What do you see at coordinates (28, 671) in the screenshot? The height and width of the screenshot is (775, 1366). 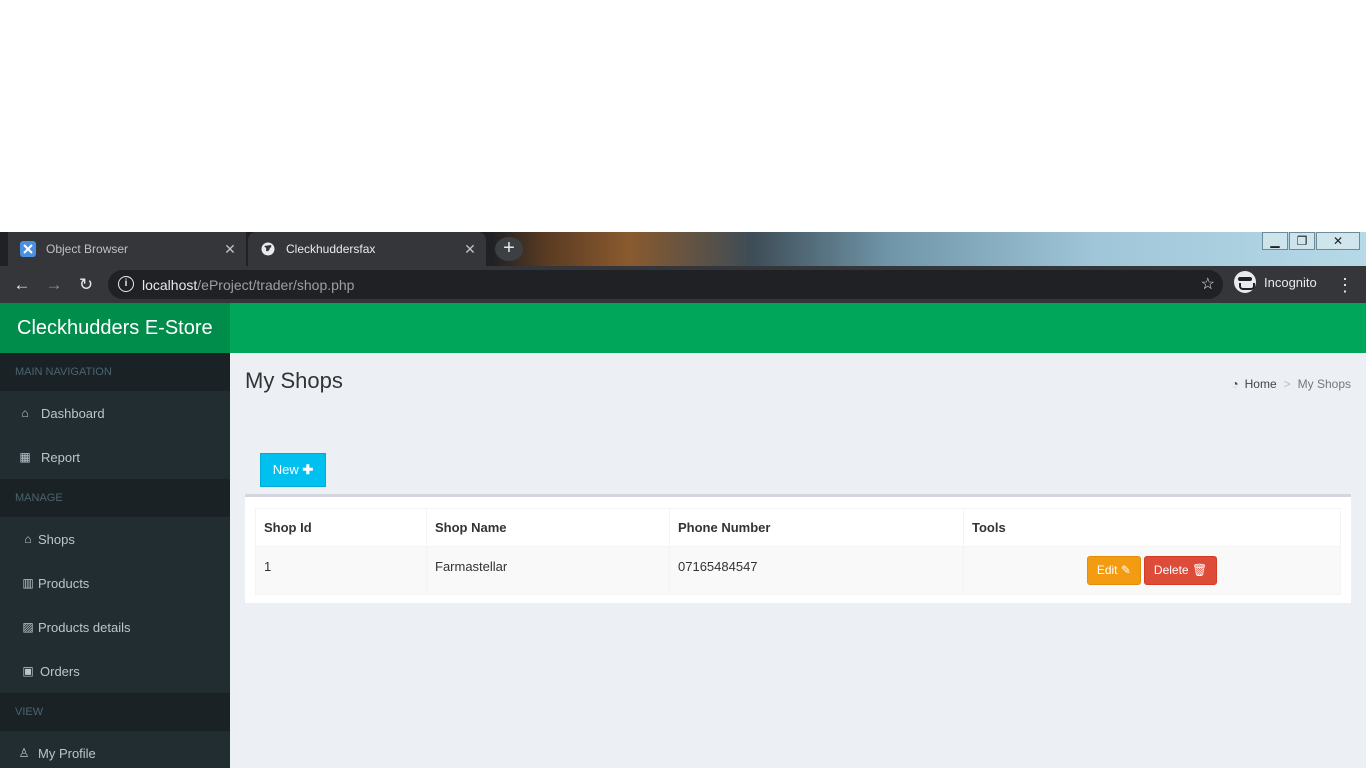 I see `money-icon: ▣` at bounding box center [28, 671].